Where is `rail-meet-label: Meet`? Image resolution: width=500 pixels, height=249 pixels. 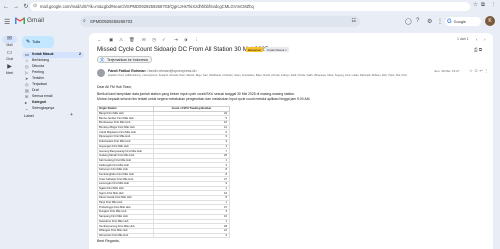
rail-meet-label: Meet is located at coordinates (9, 73).